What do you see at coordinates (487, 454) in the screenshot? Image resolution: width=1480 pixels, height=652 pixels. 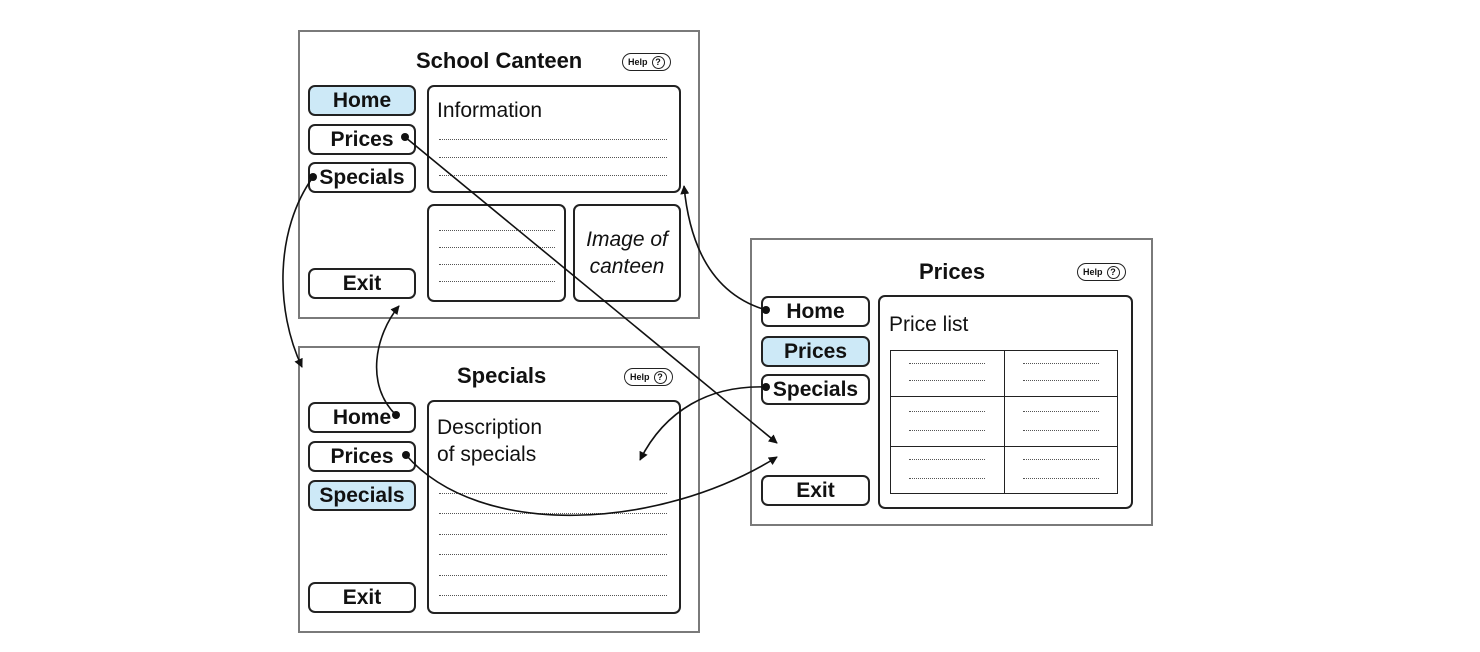 I see `description-line2: of specials` at bounding box center [487, 454].